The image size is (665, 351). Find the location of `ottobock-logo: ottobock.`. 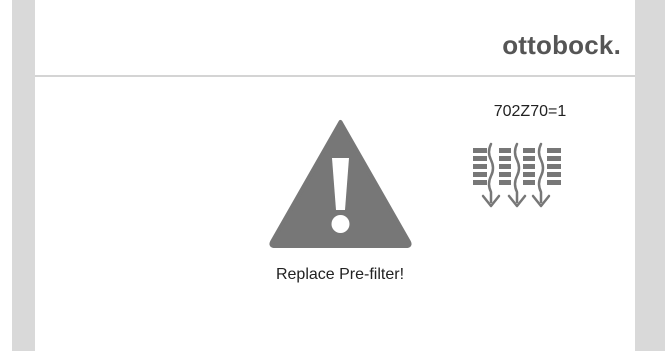

ottobock-logo: ottobock. is located at coordinates (561, 45).